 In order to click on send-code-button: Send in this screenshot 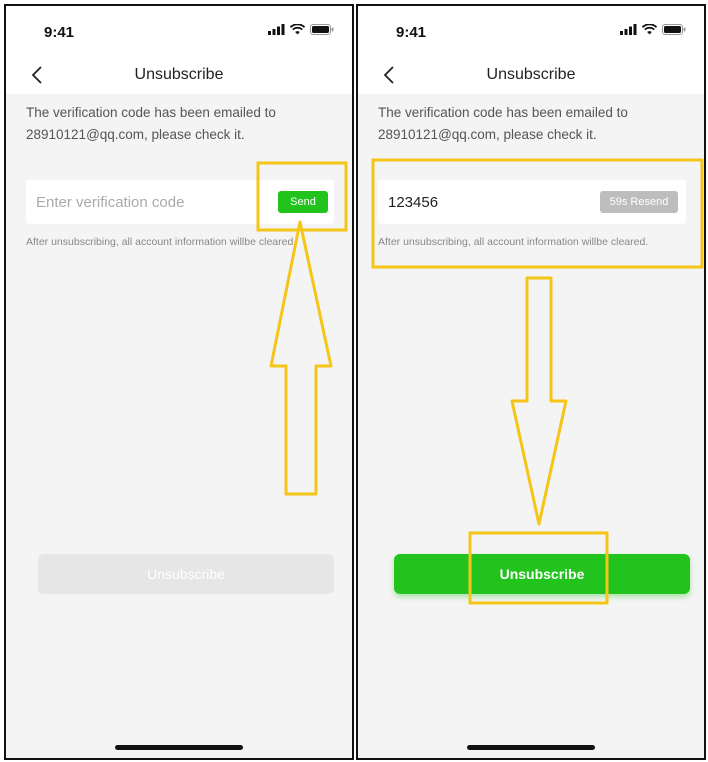, I will do `click(303, 202)`.